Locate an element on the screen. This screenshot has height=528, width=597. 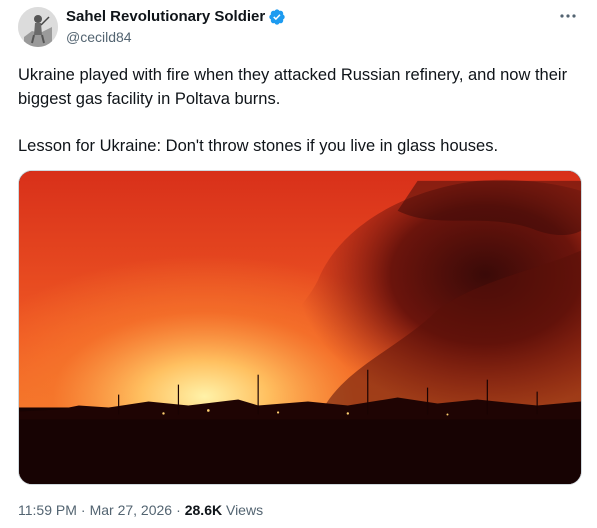
views-count: 28.6K is located at coordinates (203, 510).